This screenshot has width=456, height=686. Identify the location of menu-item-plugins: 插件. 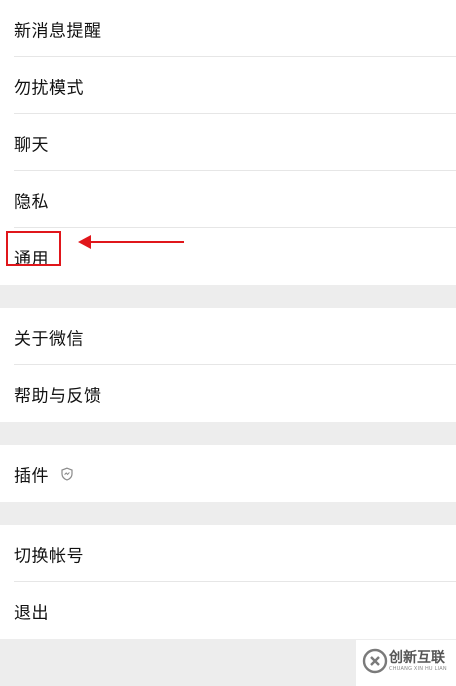
(228, 473).